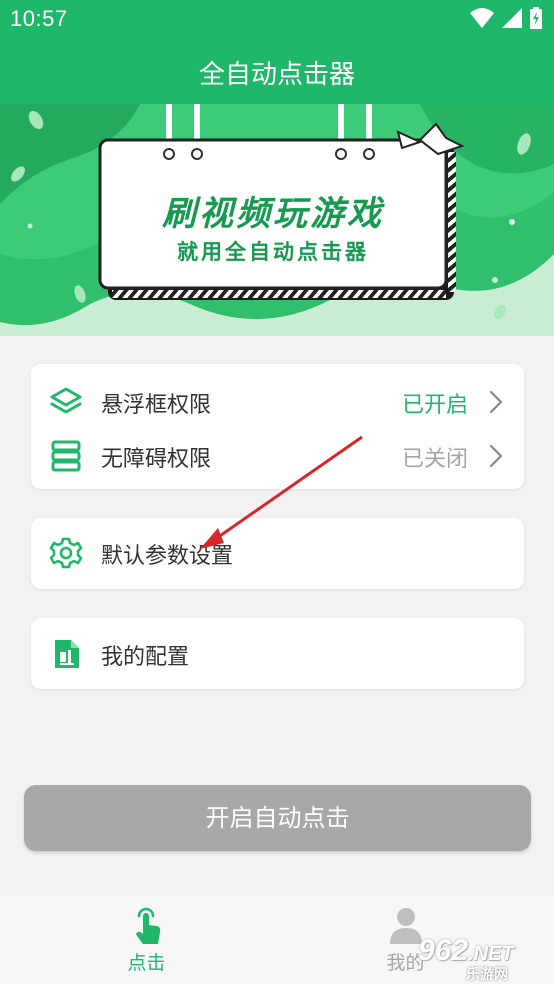 The height and width of the screenshot is (984, 554). What do you see at coordinates (276, 75) in the screenshot?
I see `page-title: 全自动点击器` at bounding box center [276, 75].